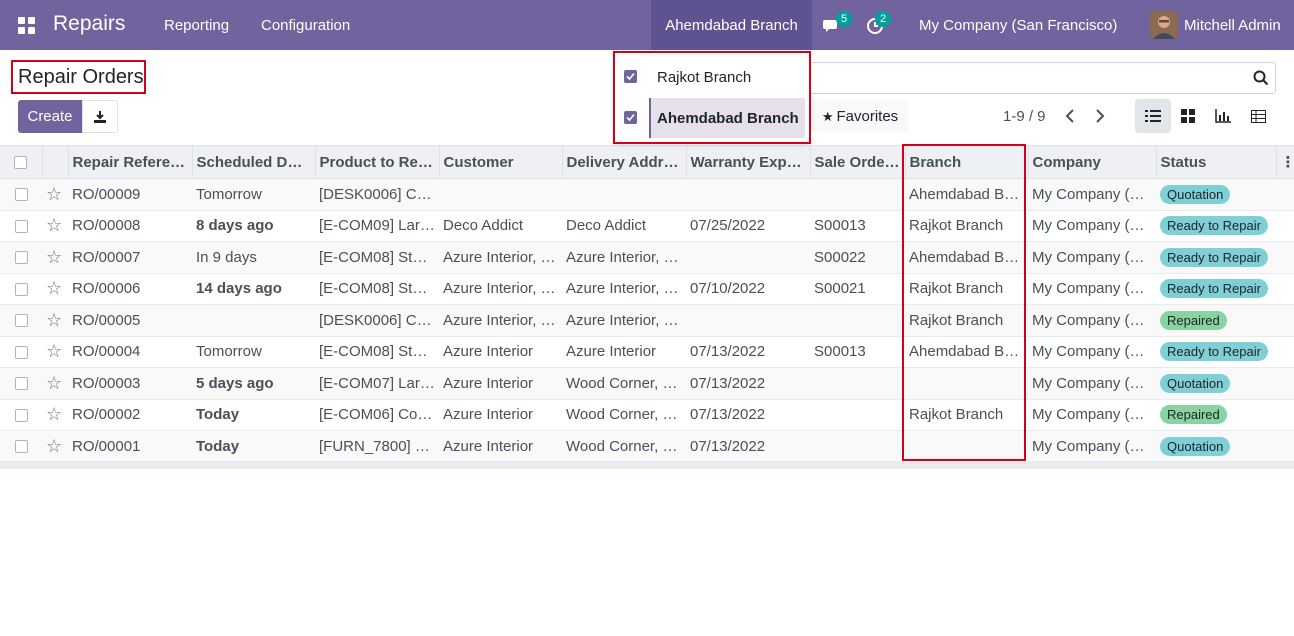 The height and width of the screenshot is (636, 1294). I want to click on kanban-view-icon, so click(1188, 116).